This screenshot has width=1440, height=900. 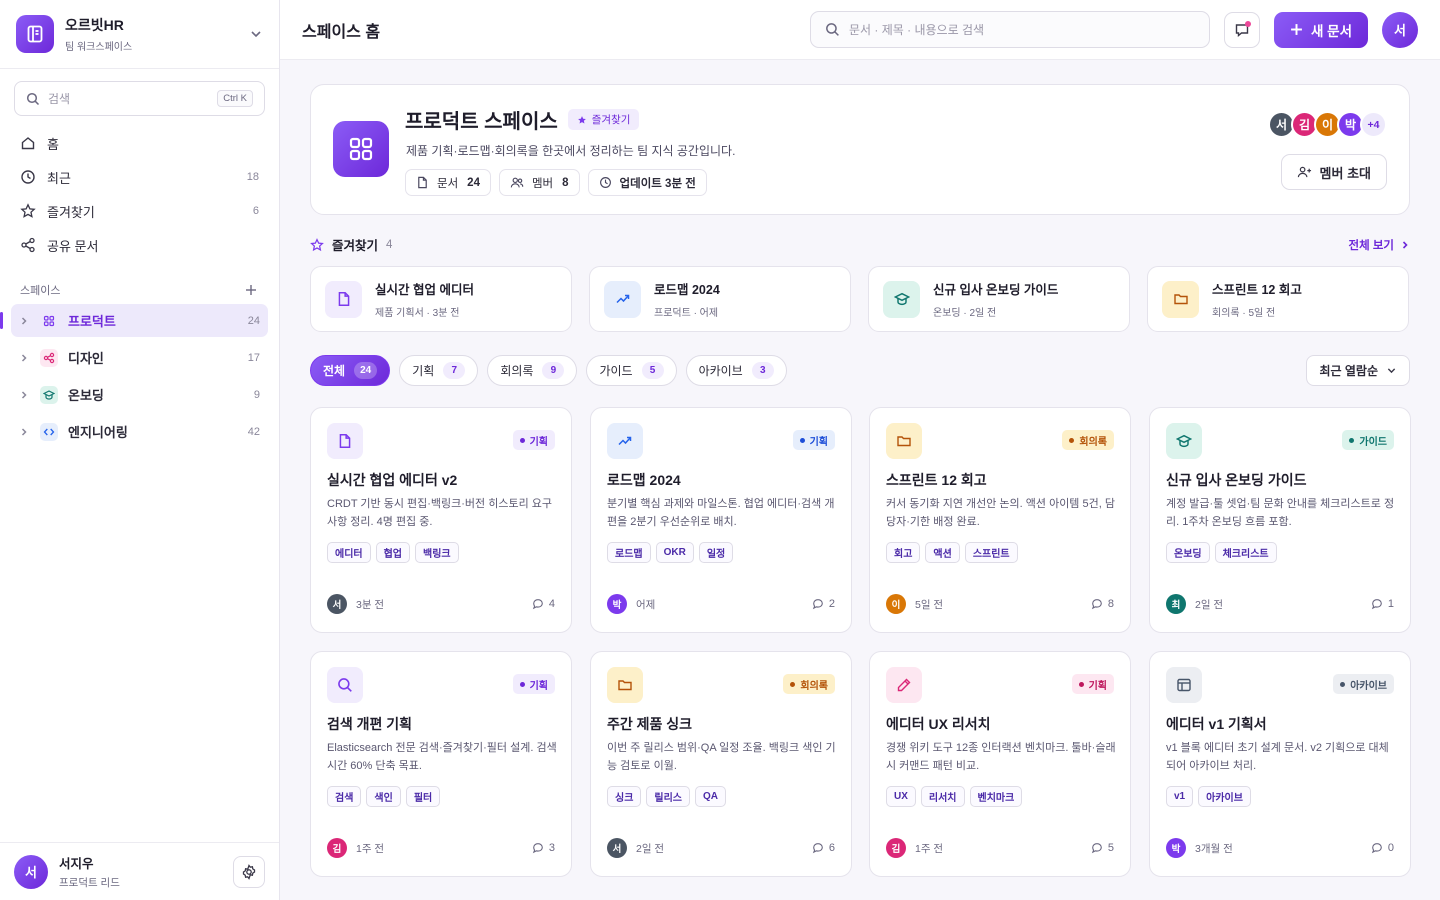 What do you see at coordinates (441, 848) in the screenshot?
I see `card-footer: 김 1주 전 3` at bounding box center [441, 848].